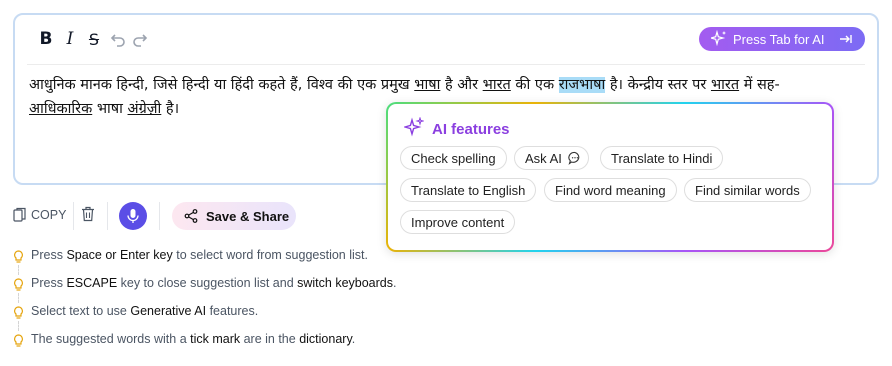 The width and height of the screenshot is (892, 366). I want to click on chat-bubble-icon, so click(575, 158).